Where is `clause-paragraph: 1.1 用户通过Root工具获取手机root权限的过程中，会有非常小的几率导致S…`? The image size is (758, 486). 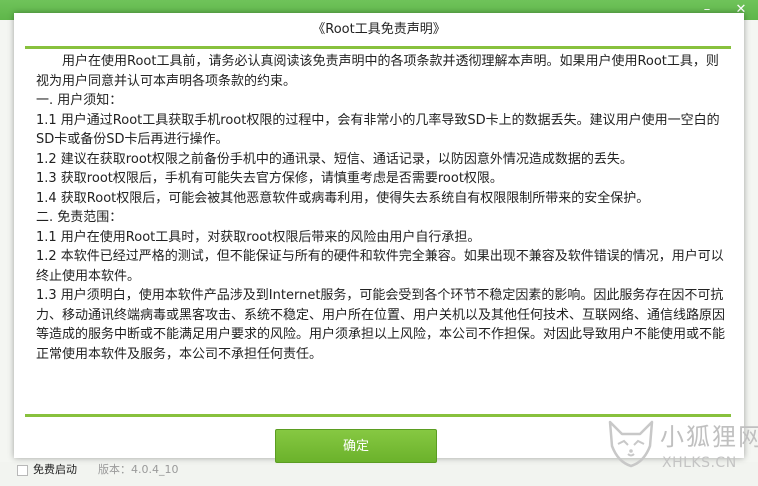 clause-paragraph: 1.1 用户通过Root工具获取手机root权限的过程中，会有非常小的几率导致S… is located at coordinates (378, 130).